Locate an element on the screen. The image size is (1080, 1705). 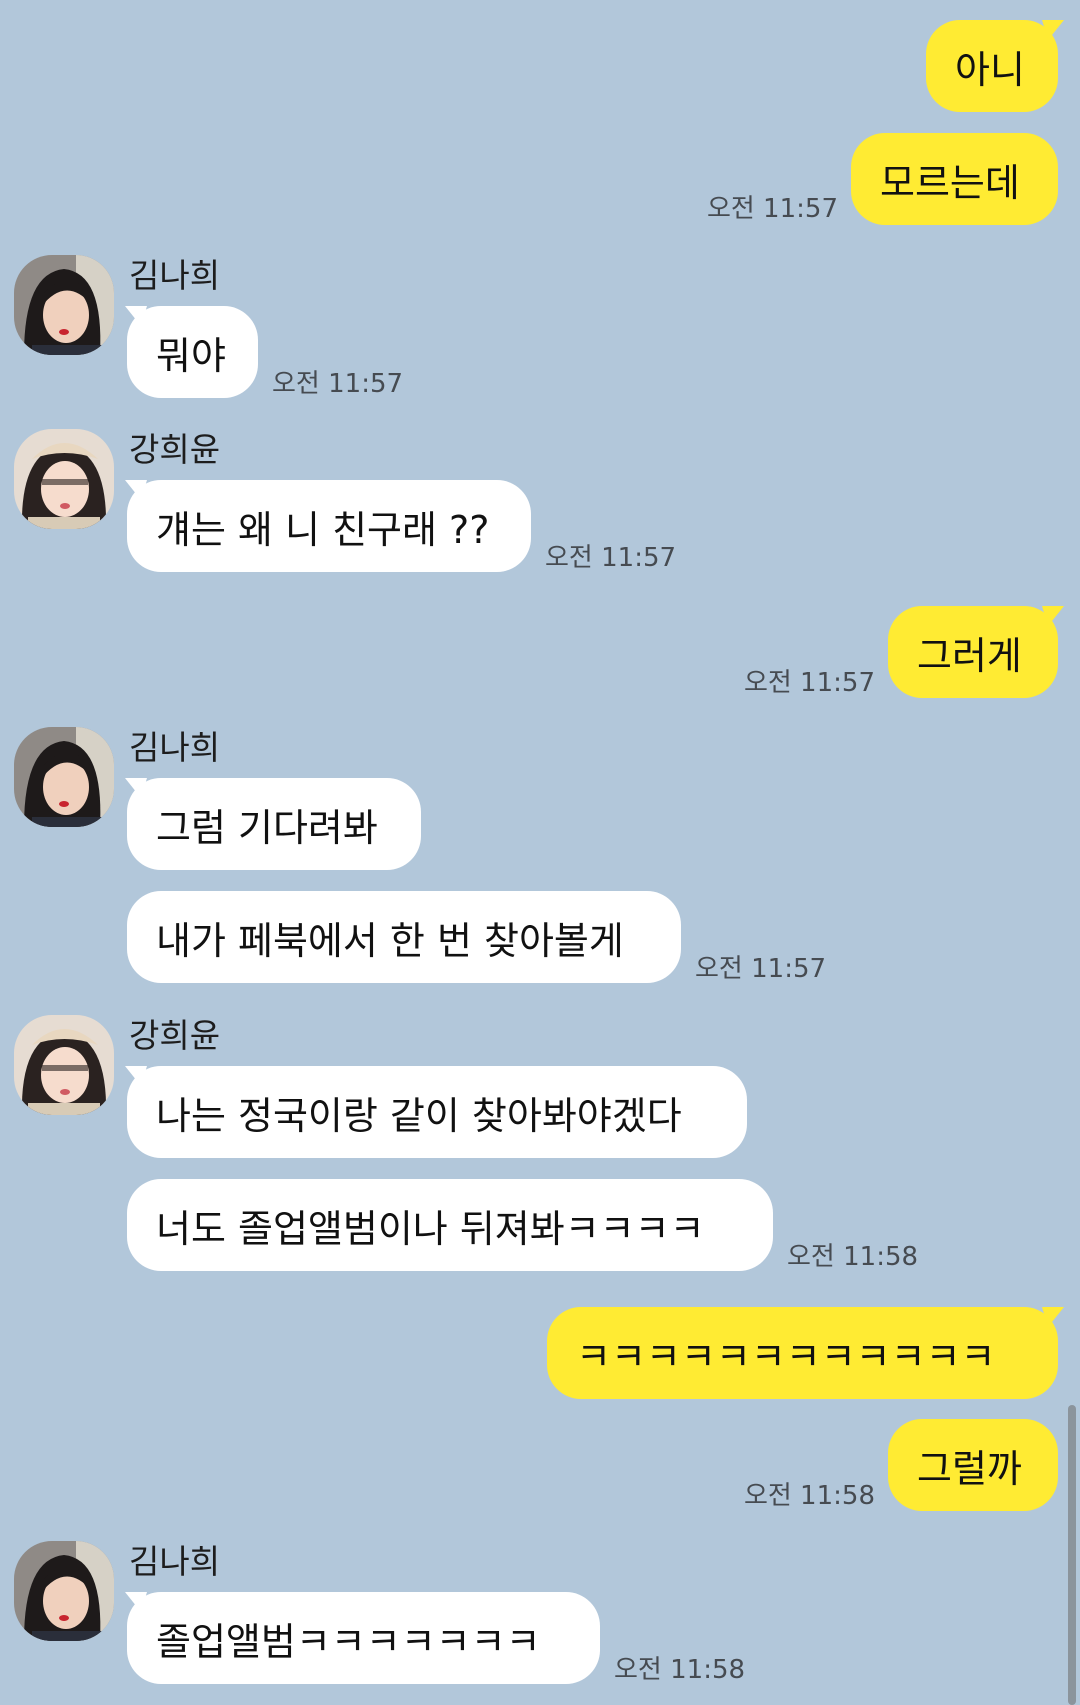
message-text: 뭐야 is located at coordinates (191, 355).